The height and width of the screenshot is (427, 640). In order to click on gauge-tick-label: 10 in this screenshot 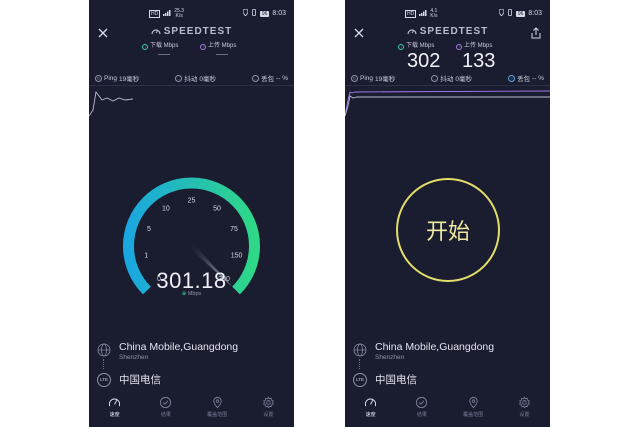, I will do `click(166, 208)`.